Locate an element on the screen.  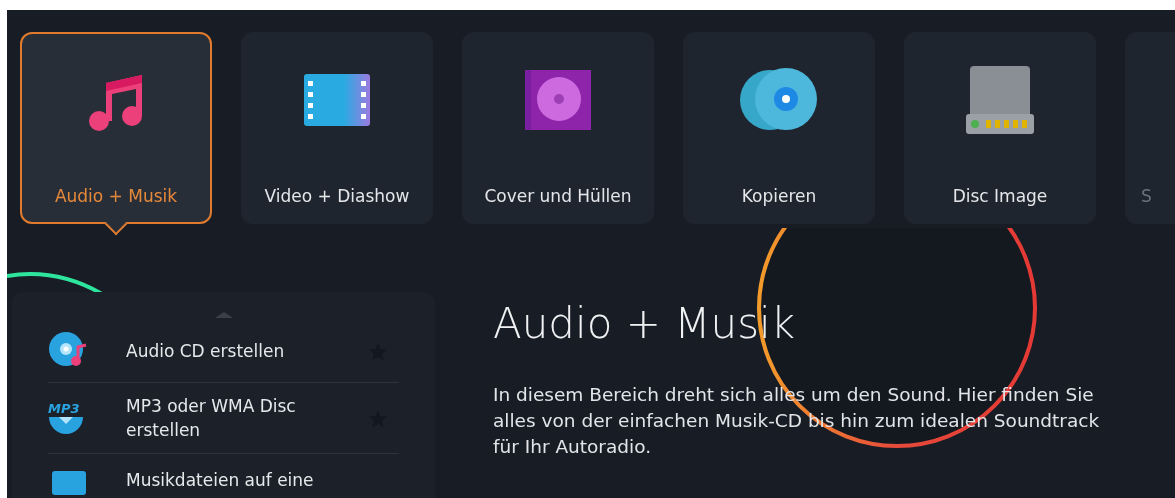
category-tile: Cover und Hüllen is located at coordinates (558, 128).